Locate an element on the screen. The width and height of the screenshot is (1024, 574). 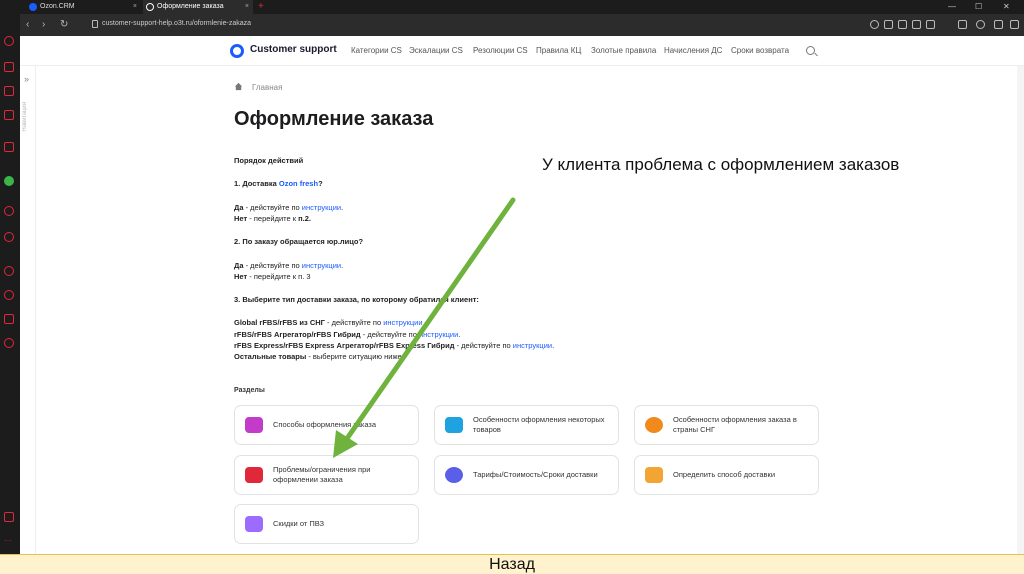
nav-accruals: Начисления ДС is located at coordinates (693, 50).